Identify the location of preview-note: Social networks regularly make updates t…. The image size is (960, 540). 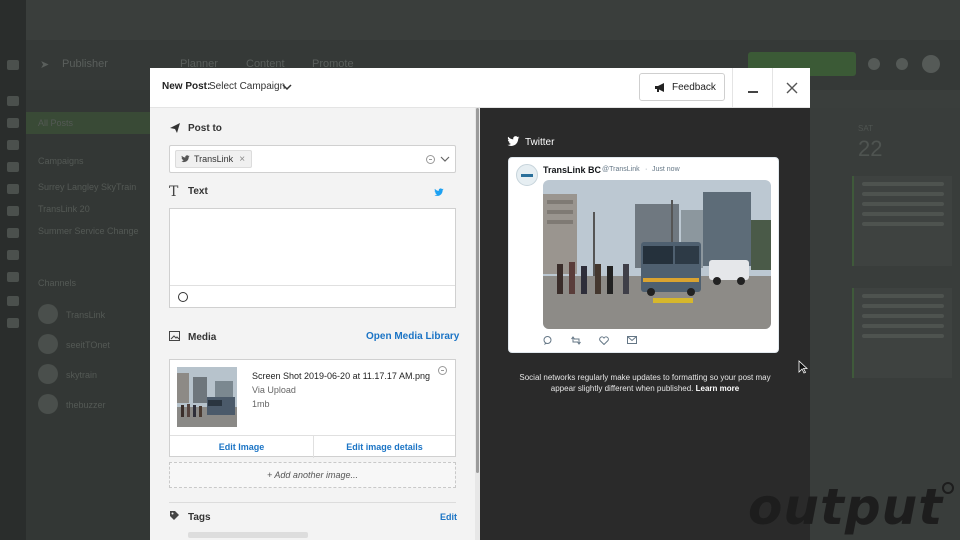
(645, 383).